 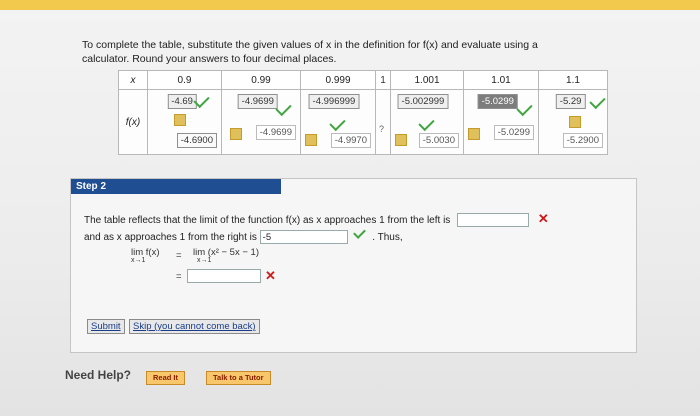 I want to click on rounded-answer: -5.0030, so click(x=438, y=140).